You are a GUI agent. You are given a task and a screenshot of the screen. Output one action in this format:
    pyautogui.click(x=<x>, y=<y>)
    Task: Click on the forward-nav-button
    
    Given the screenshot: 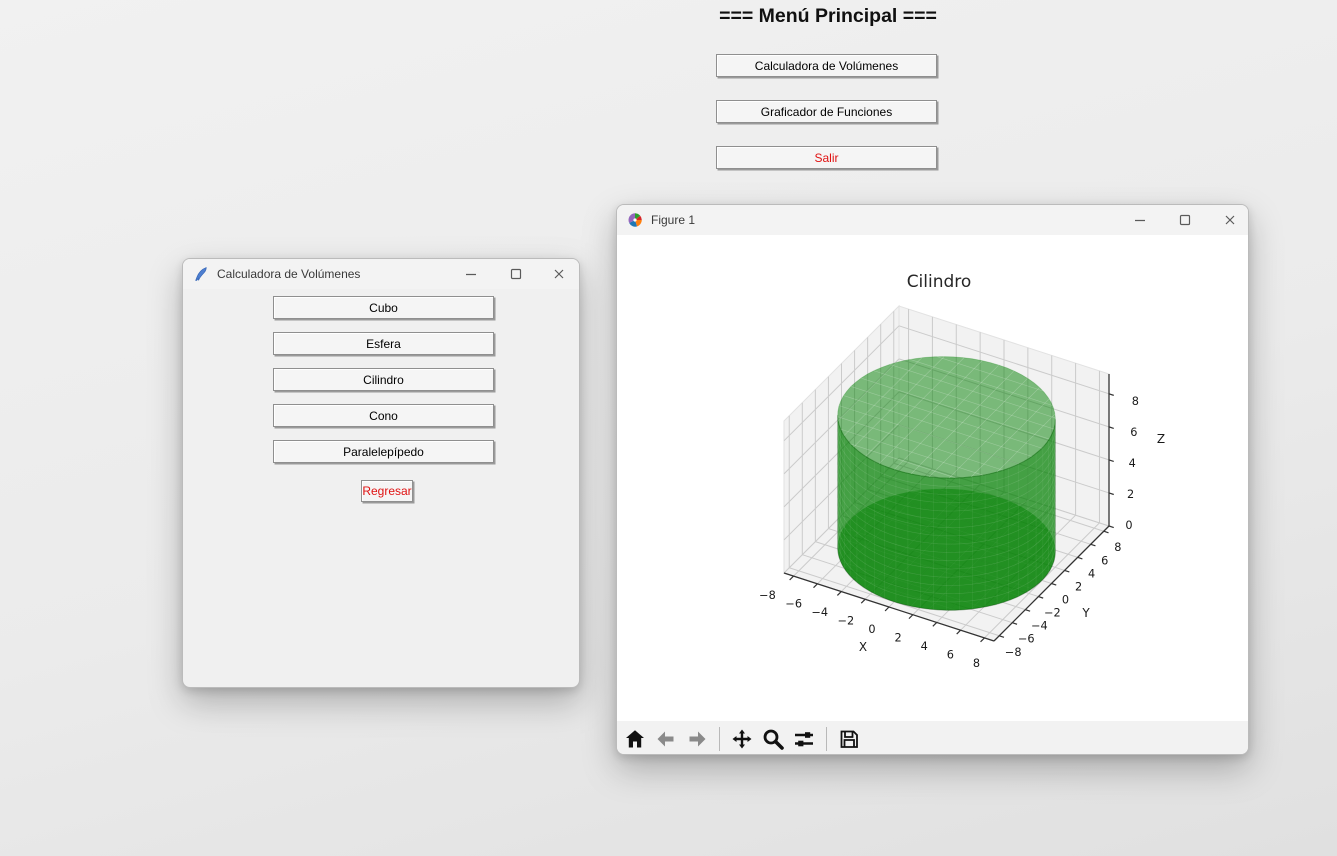 What is the action you would take?
    pyautogui.click(x=697, y=739)
    